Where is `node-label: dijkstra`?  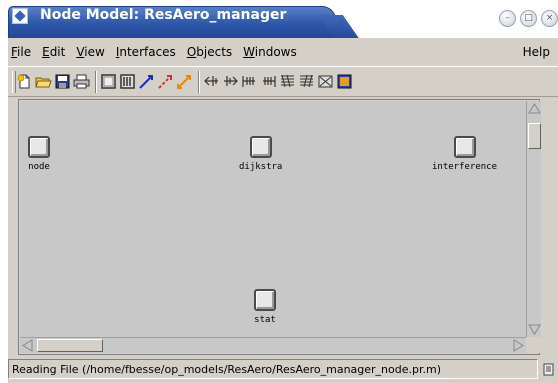
node-label: dijkstra is located at coordinates (261, 167).